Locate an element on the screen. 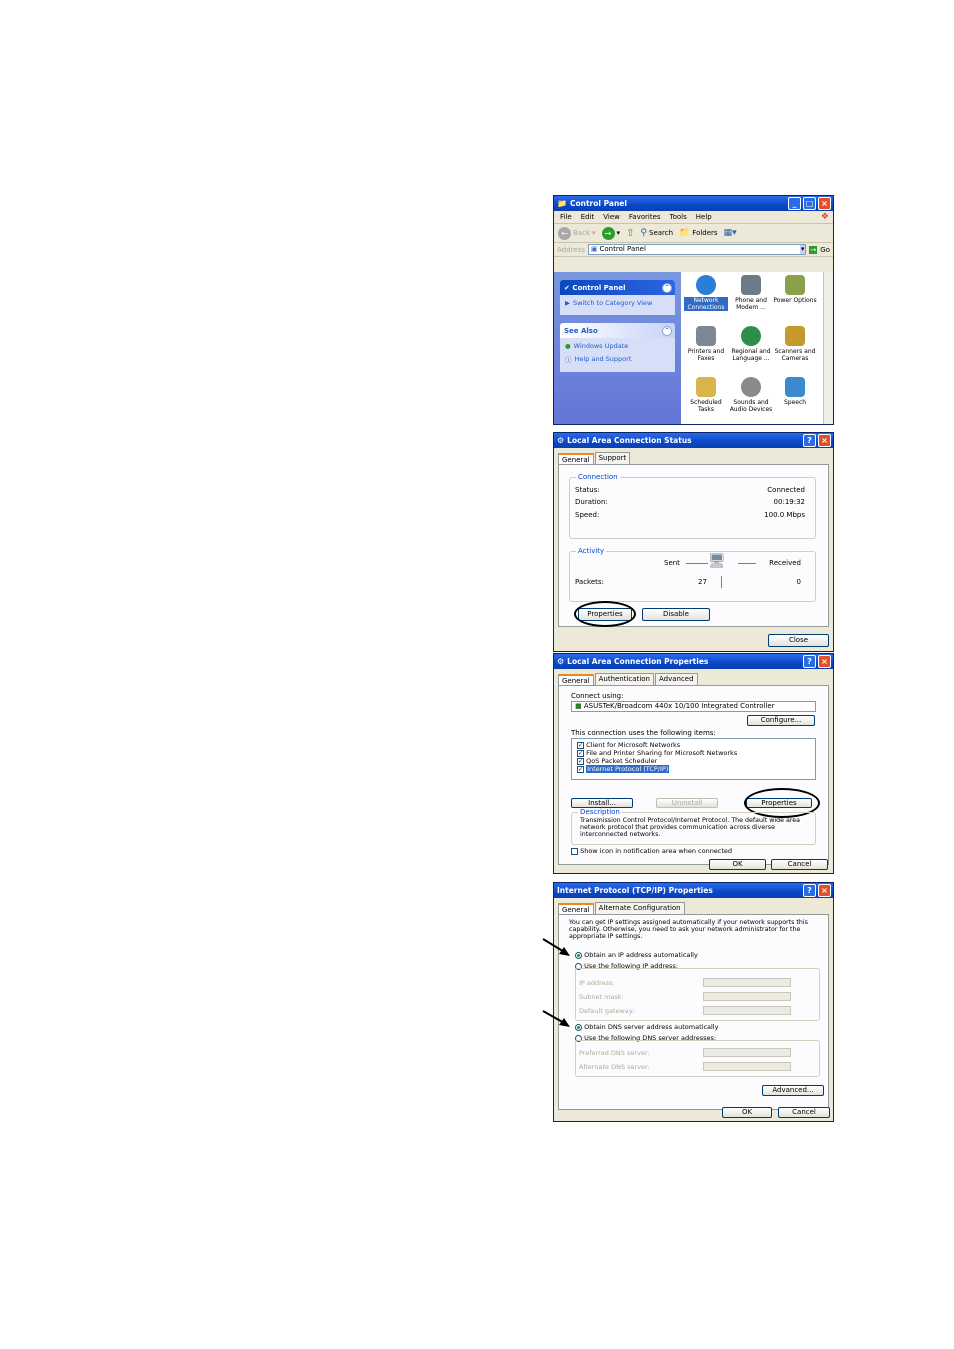  network-globe-icon is located at coordinates (706, 285).